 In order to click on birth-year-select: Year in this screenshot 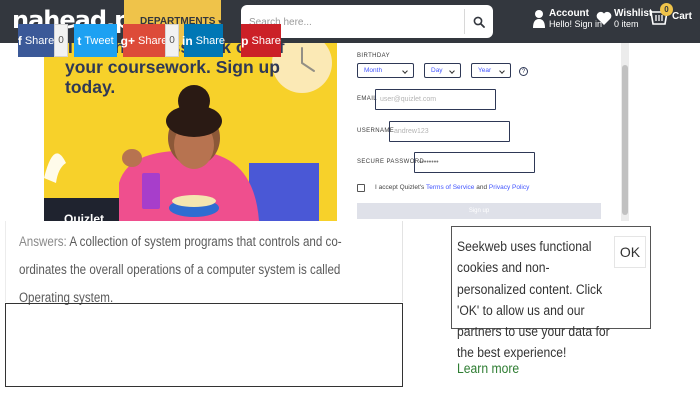, I will do `click(491, 70)`.